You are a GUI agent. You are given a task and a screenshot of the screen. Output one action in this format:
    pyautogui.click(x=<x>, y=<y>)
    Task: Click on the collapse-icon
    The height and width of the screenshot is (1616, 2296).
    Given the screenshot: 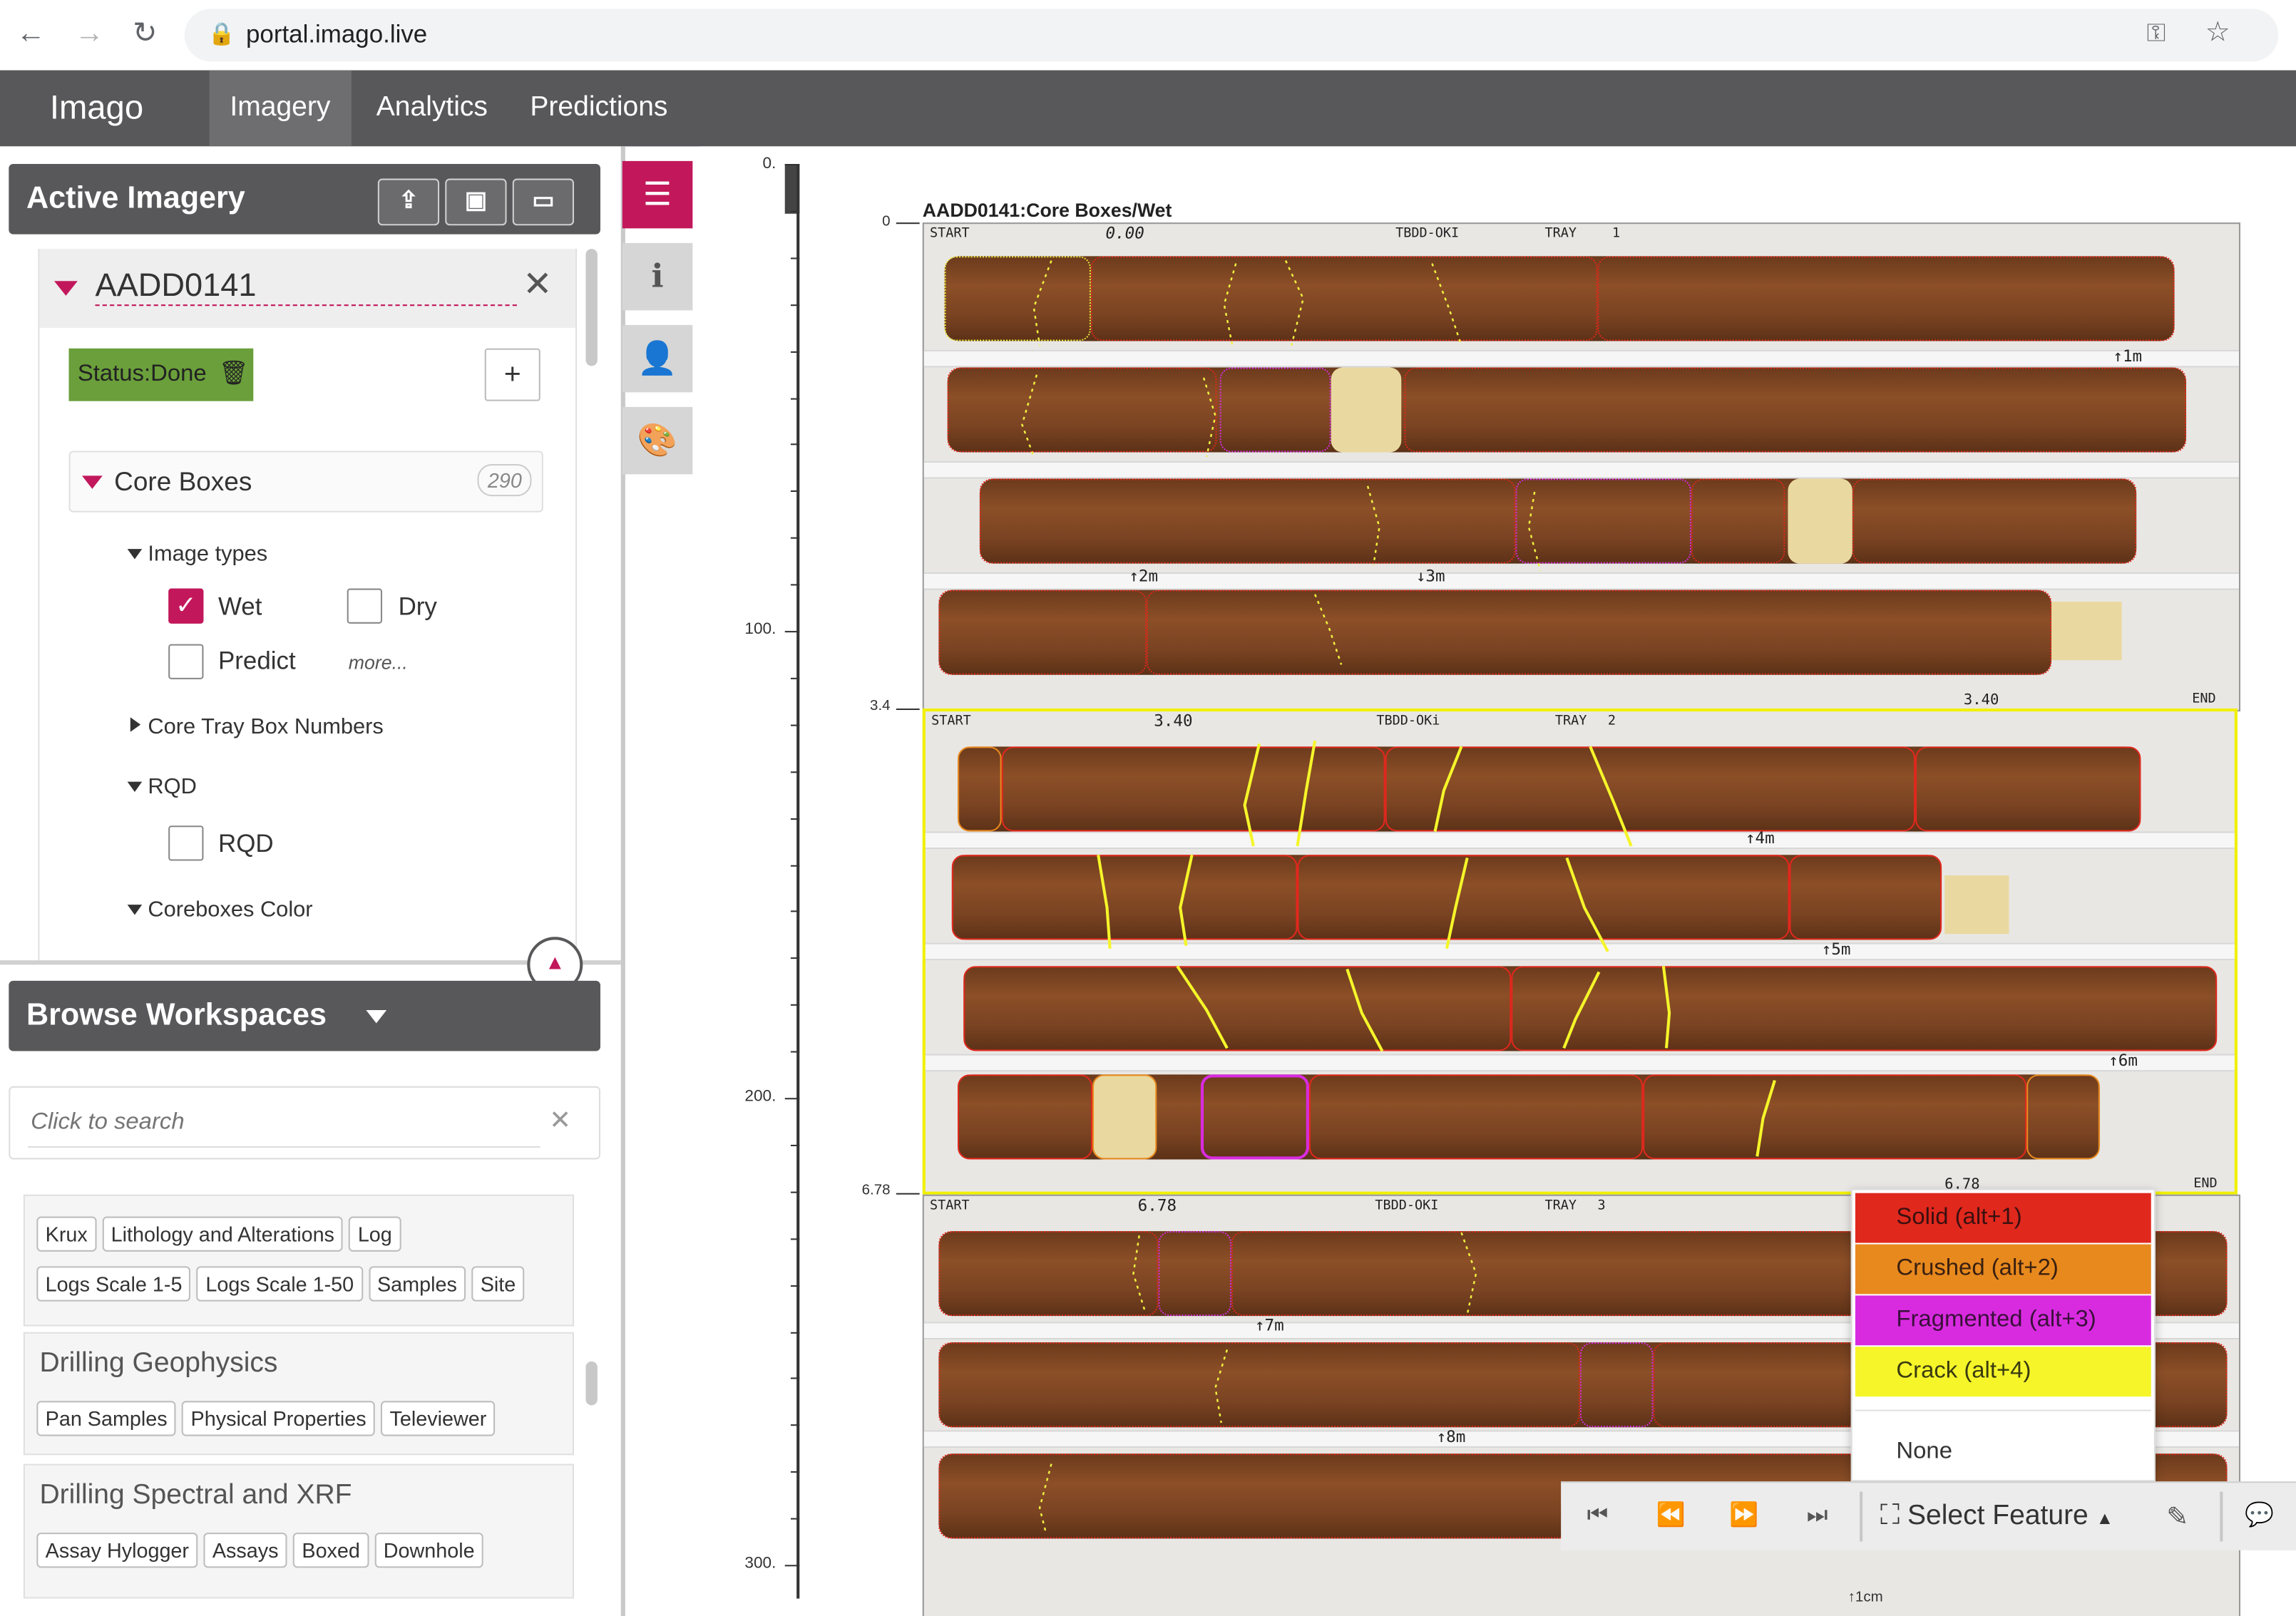 What is the action you would take?
    pyautogui.click(x=65, y=288)
    